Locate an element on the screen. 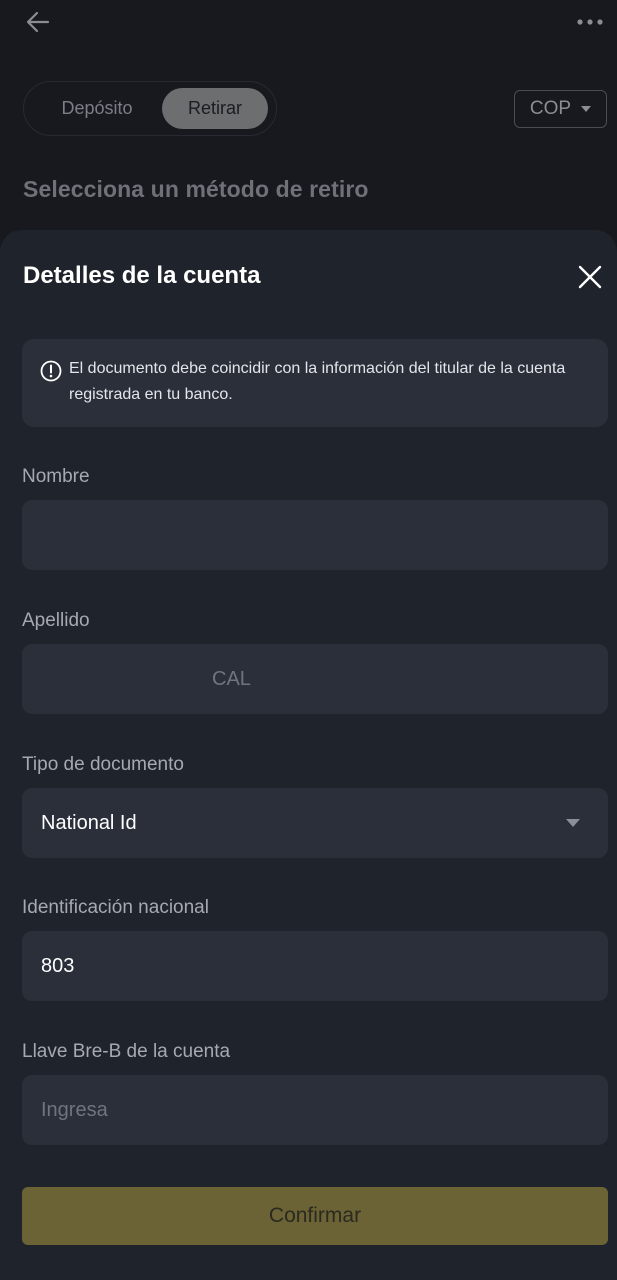  breb-key-placeholder: Ingresa is located at coordinates (74, 1110).